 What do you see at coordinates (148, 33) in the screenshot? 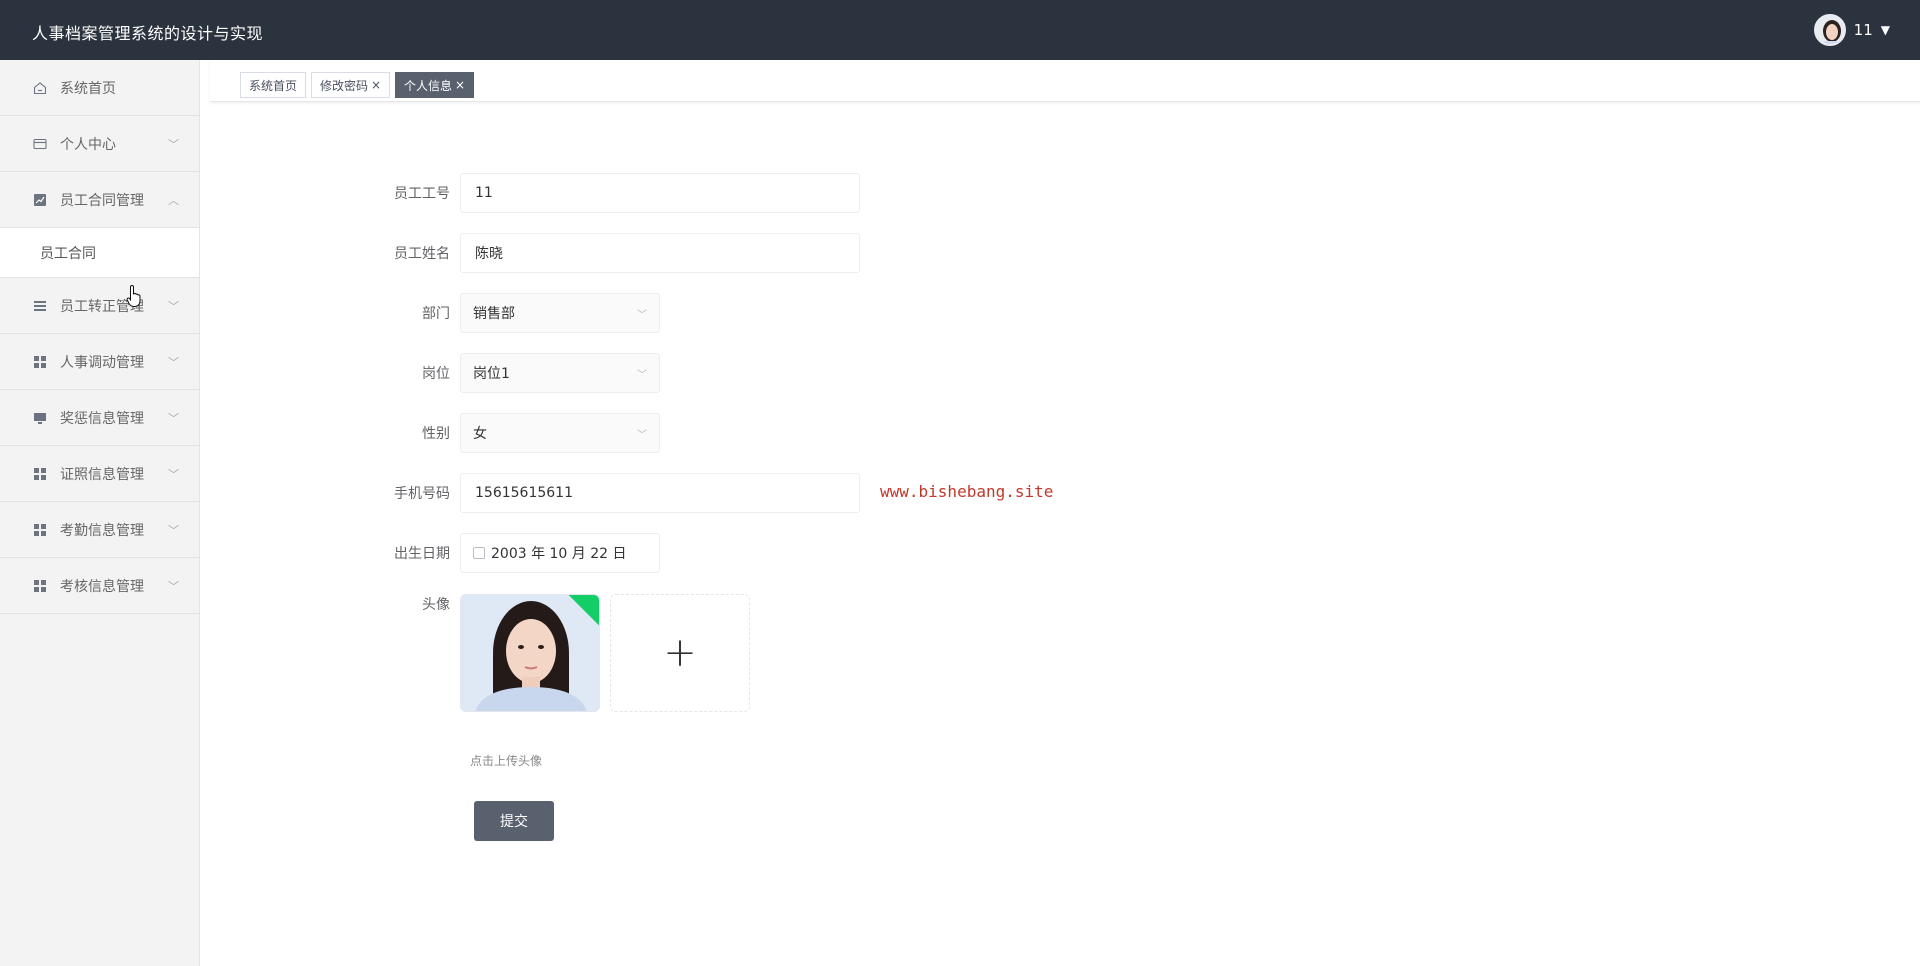
I see `app-title: 人事档案管理系统的设计与实现` at bounding box center [148, 33].